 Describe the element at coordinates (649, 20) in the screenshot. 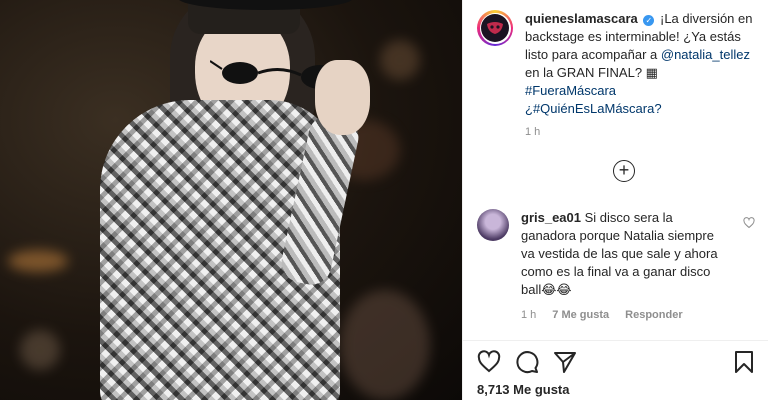

I see `verified-badge-icon: ✓` at that location.